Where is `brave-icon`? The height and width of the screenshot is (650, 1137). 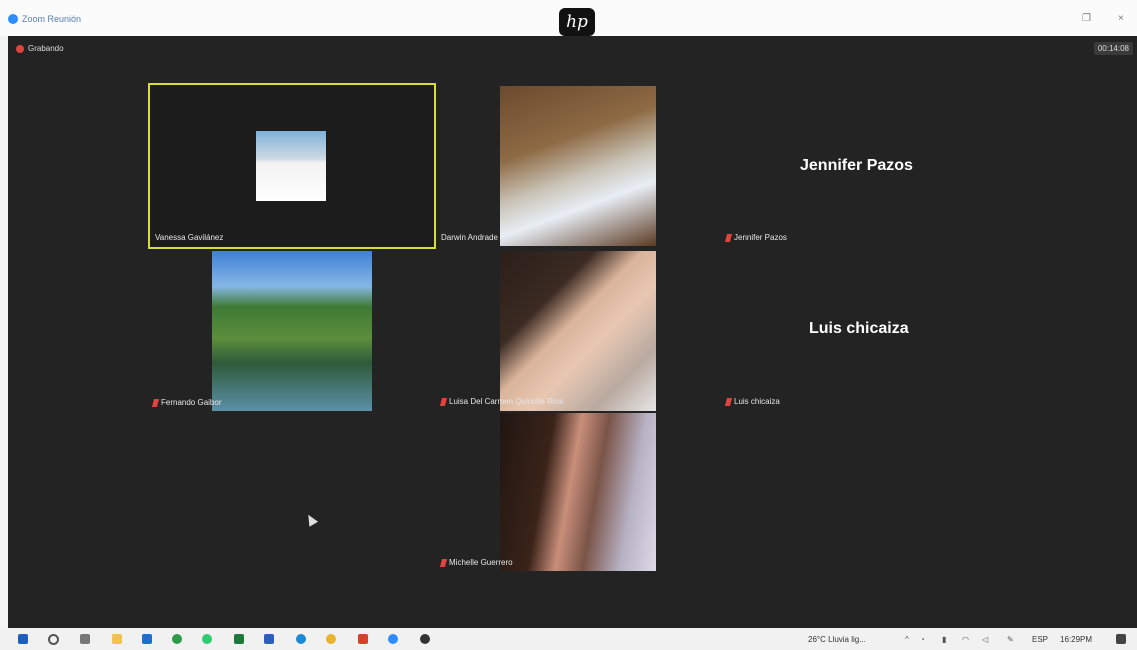
brave-icon is located at coordinates (363, 639).